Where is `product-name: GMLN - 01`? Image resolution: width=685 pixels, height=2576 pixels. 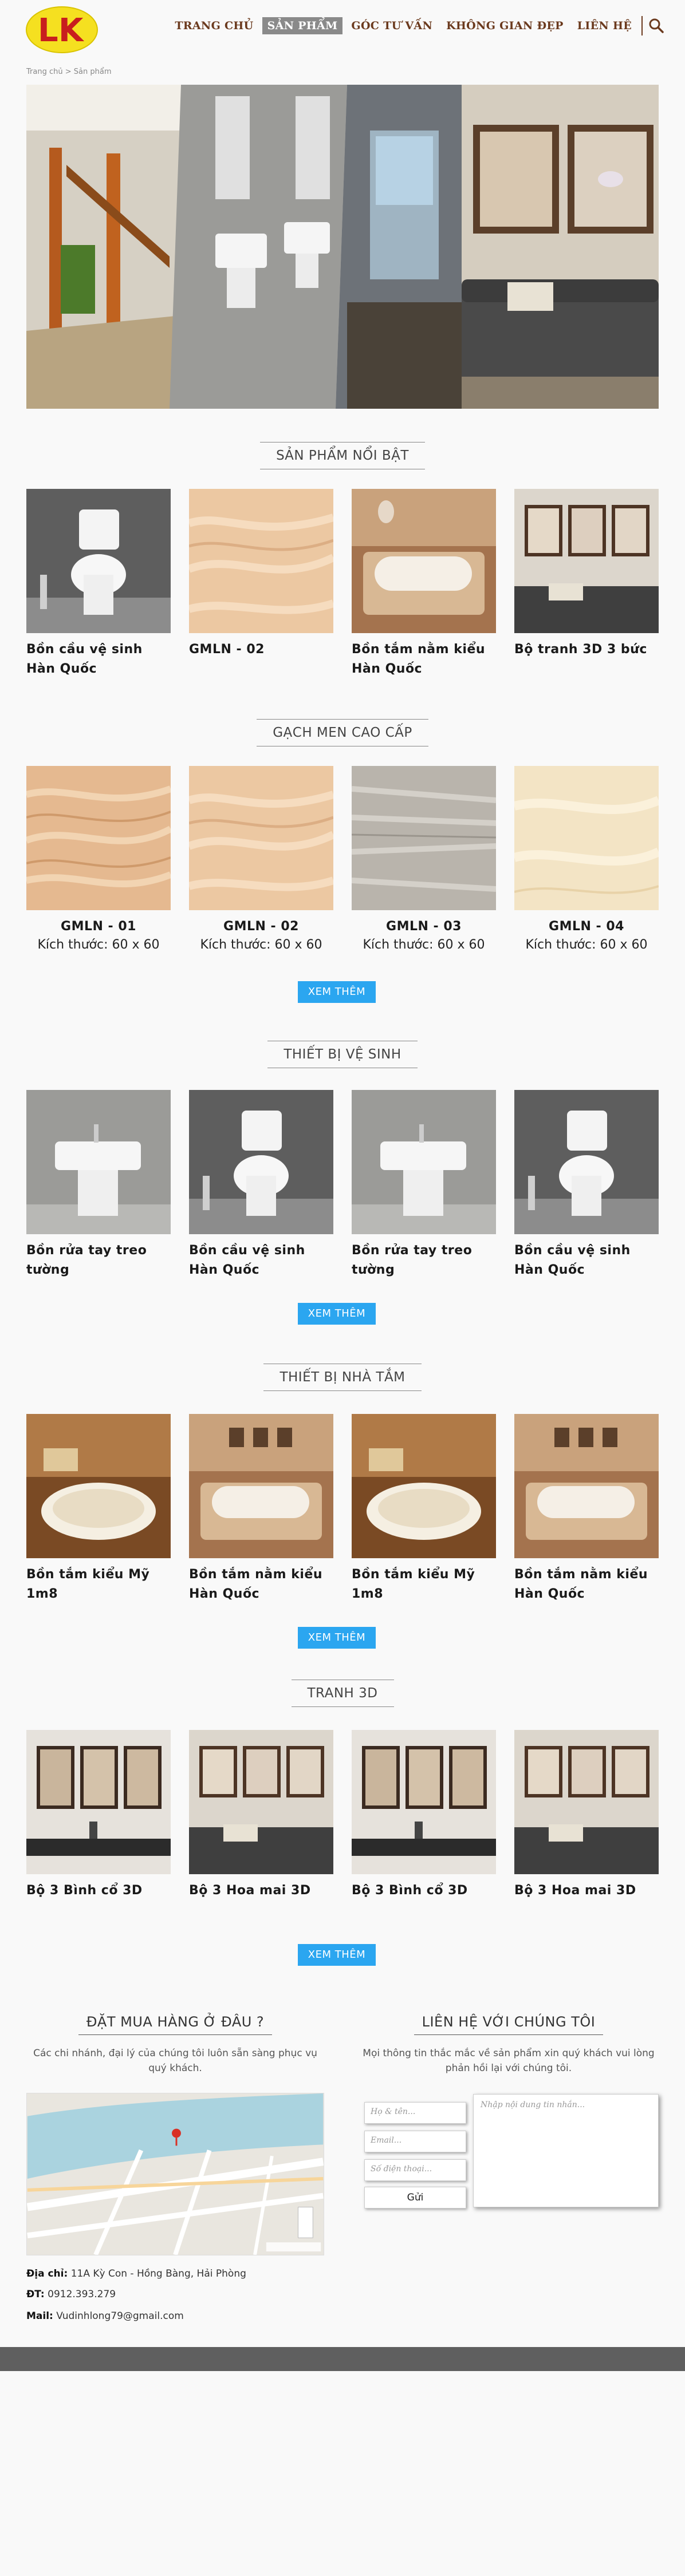
product-name: GMLN - 01 is located at coordinates (98, 927).